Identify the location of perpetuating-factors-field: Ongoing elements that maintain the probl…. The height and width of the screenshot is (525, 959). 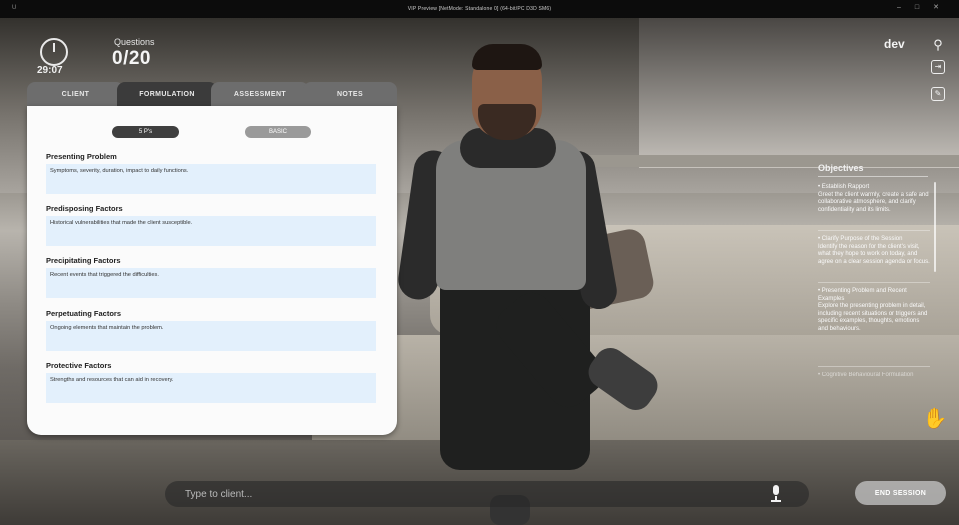
(211, 336).